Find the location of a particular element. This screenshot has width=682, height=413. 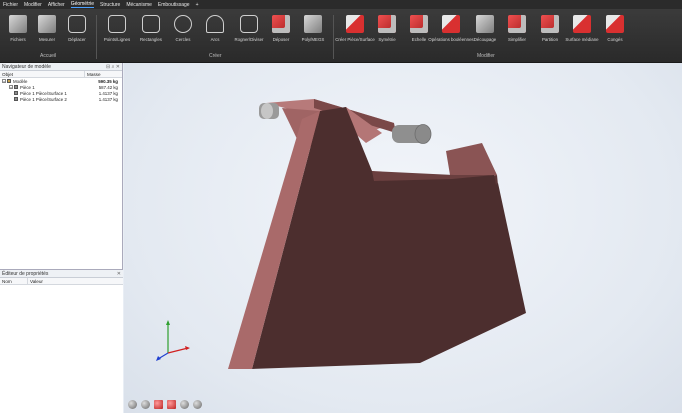

boolean-icon is located at coordinates (451, 24).